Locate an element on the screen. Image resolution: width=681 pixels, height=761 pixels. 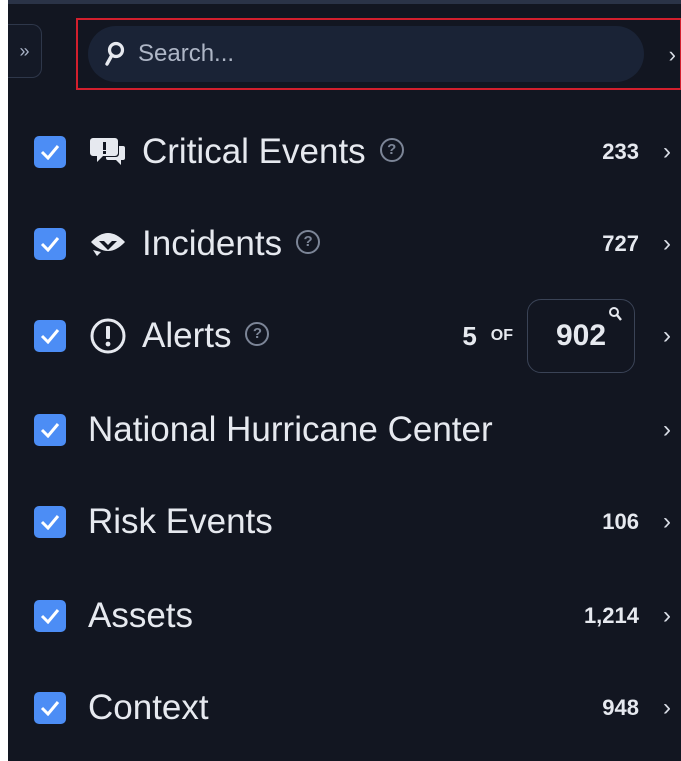
checkbox-context is located at coordinates (50, 708).